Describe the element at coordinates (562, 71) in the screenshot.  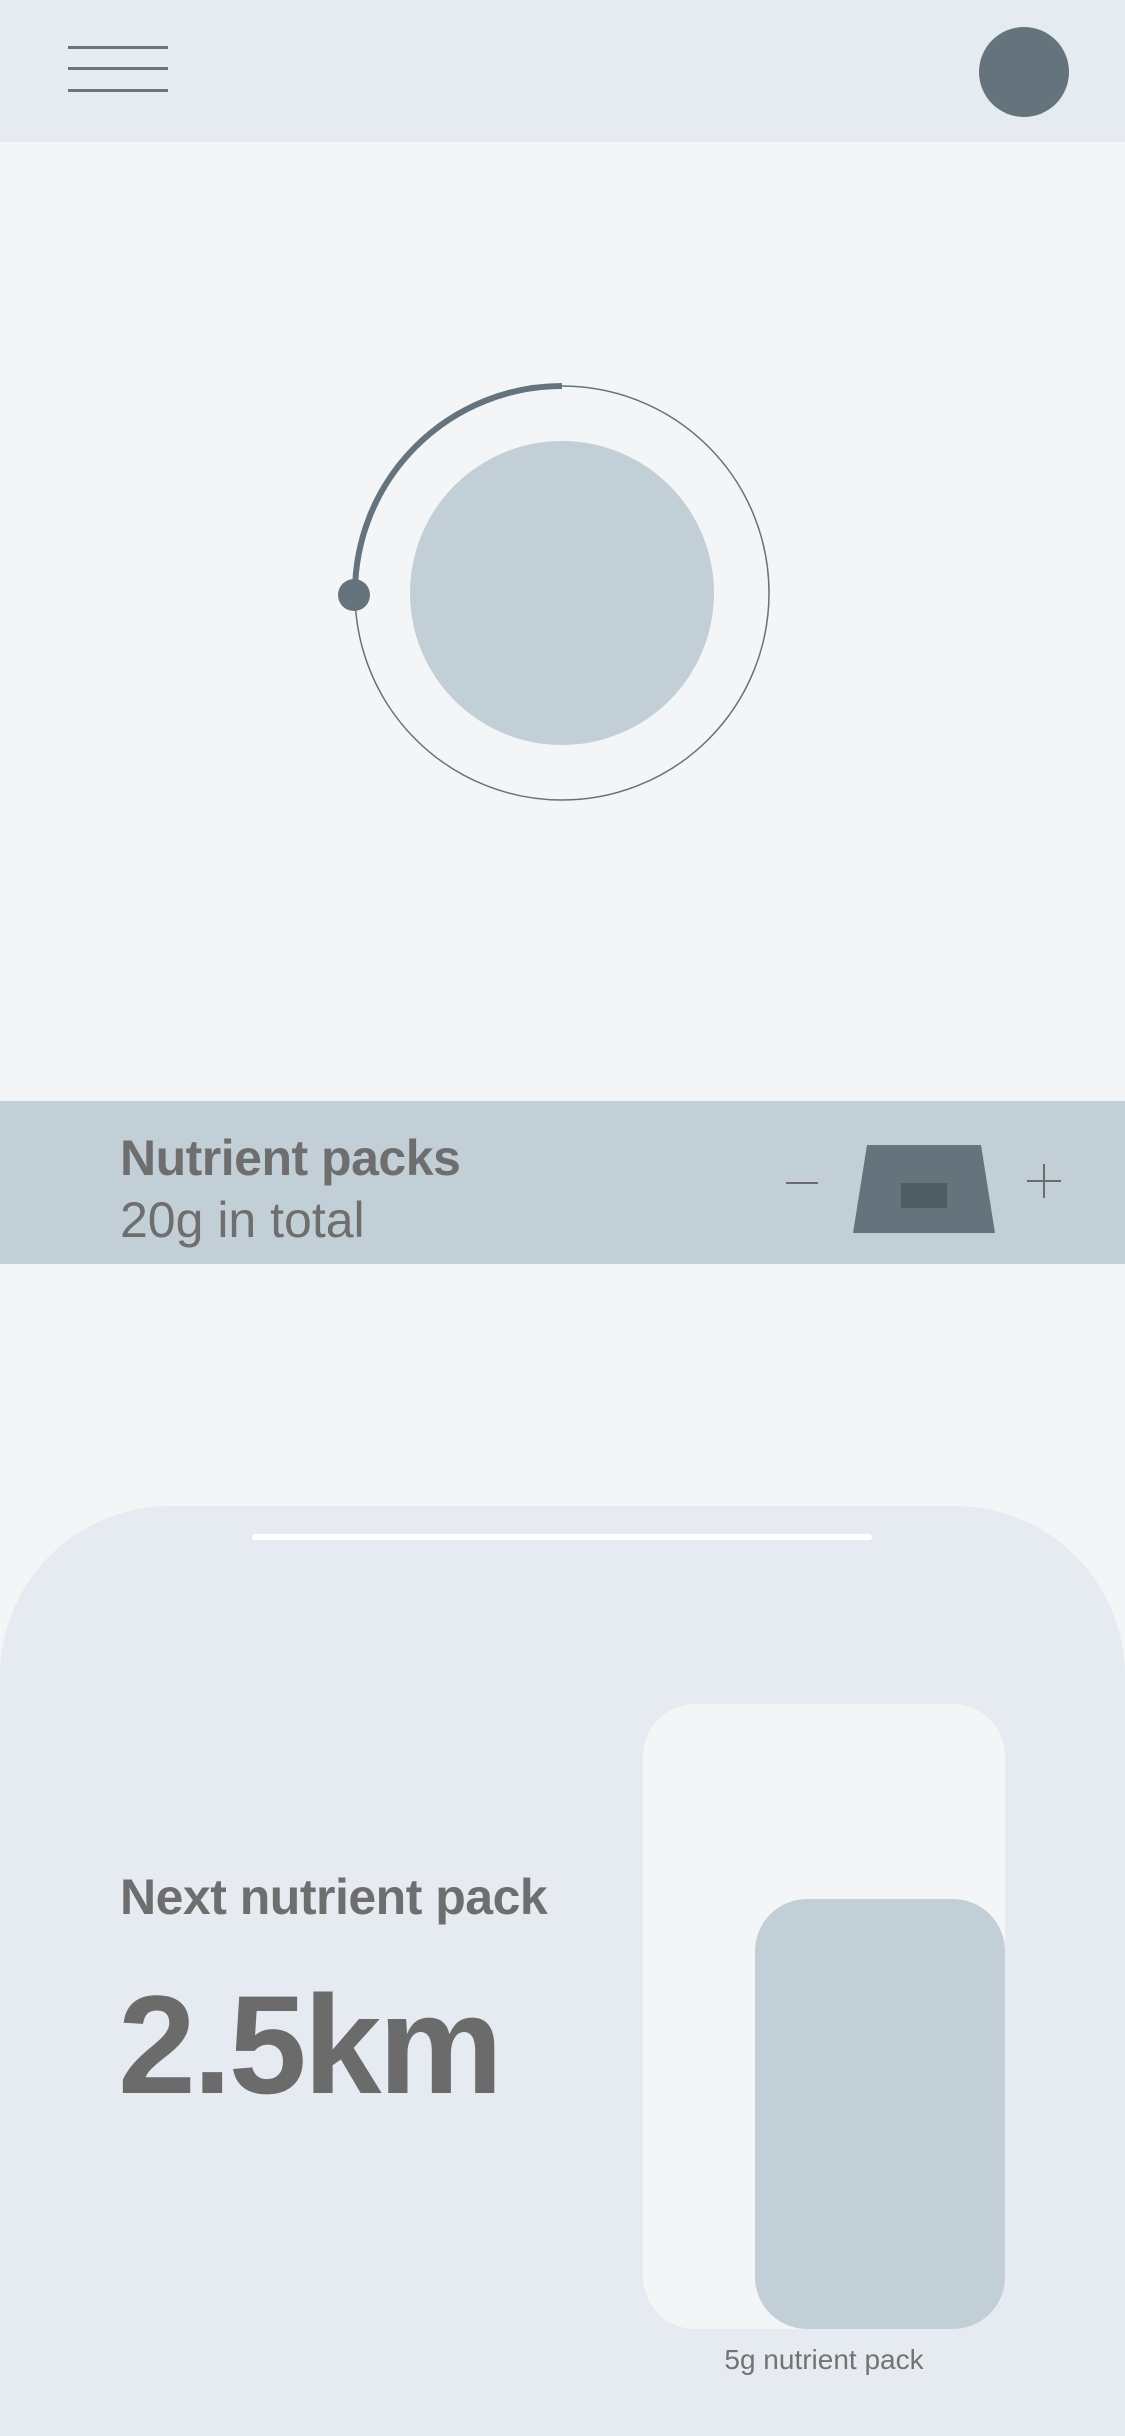
I see `top-bar` at that location.